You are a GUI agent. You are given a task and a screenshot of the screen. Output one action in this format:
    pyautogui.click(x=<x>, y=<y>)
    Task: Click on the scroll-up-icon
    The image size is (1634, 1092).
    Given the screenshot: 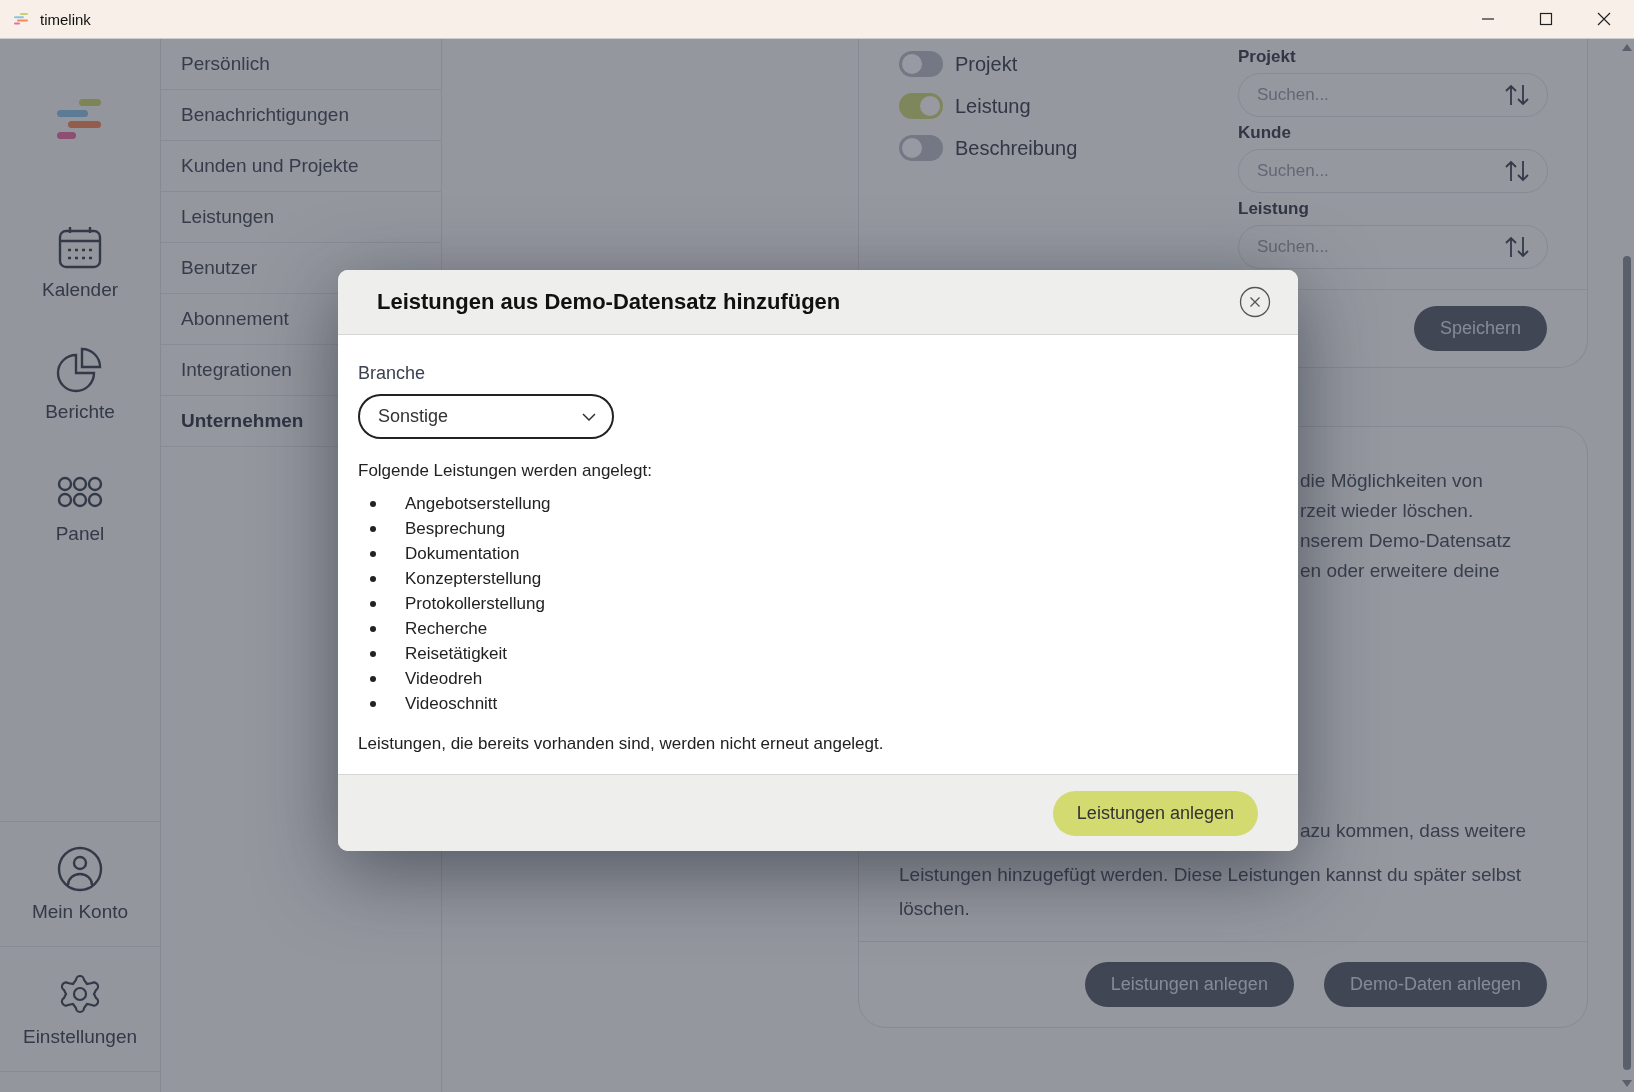 What is the action you would take?
    pyautogui.click(x=1627, y=47)
    